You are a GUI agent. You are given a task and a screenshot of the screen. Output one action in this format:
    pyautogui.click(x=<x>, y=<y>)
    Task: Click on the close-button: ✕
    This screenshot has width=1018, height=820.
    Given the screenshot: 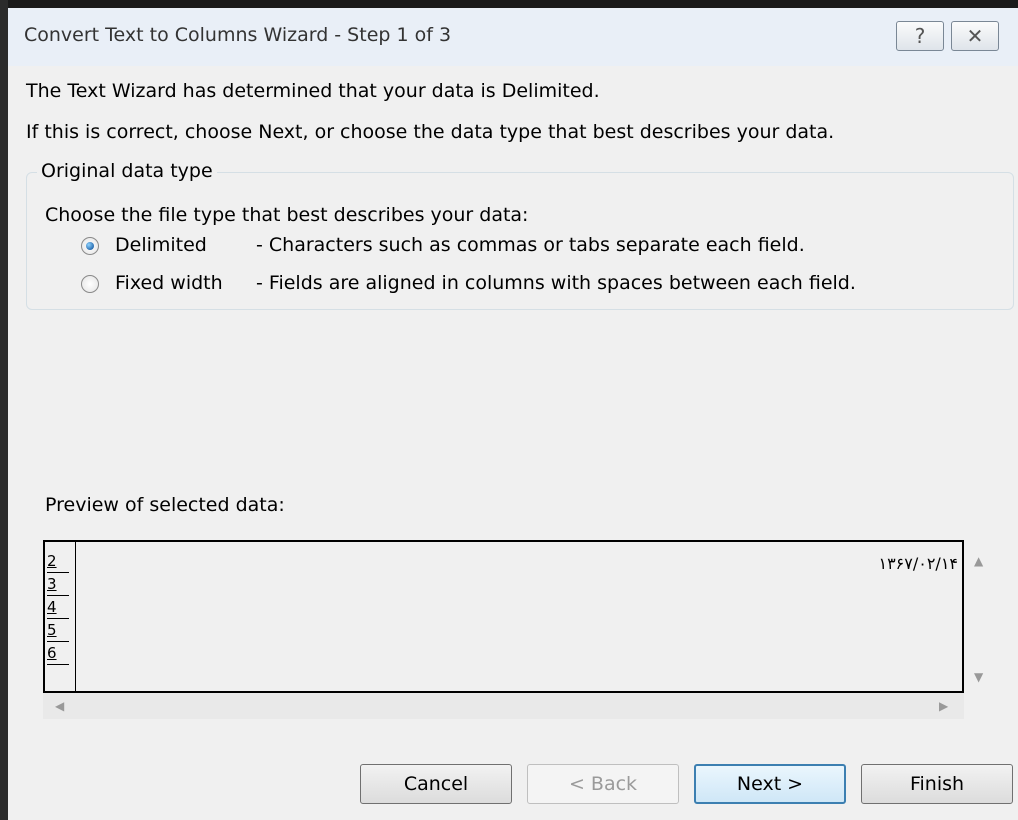 What is the action you would take?
    pyautogui.click(x=975, y=36)
    